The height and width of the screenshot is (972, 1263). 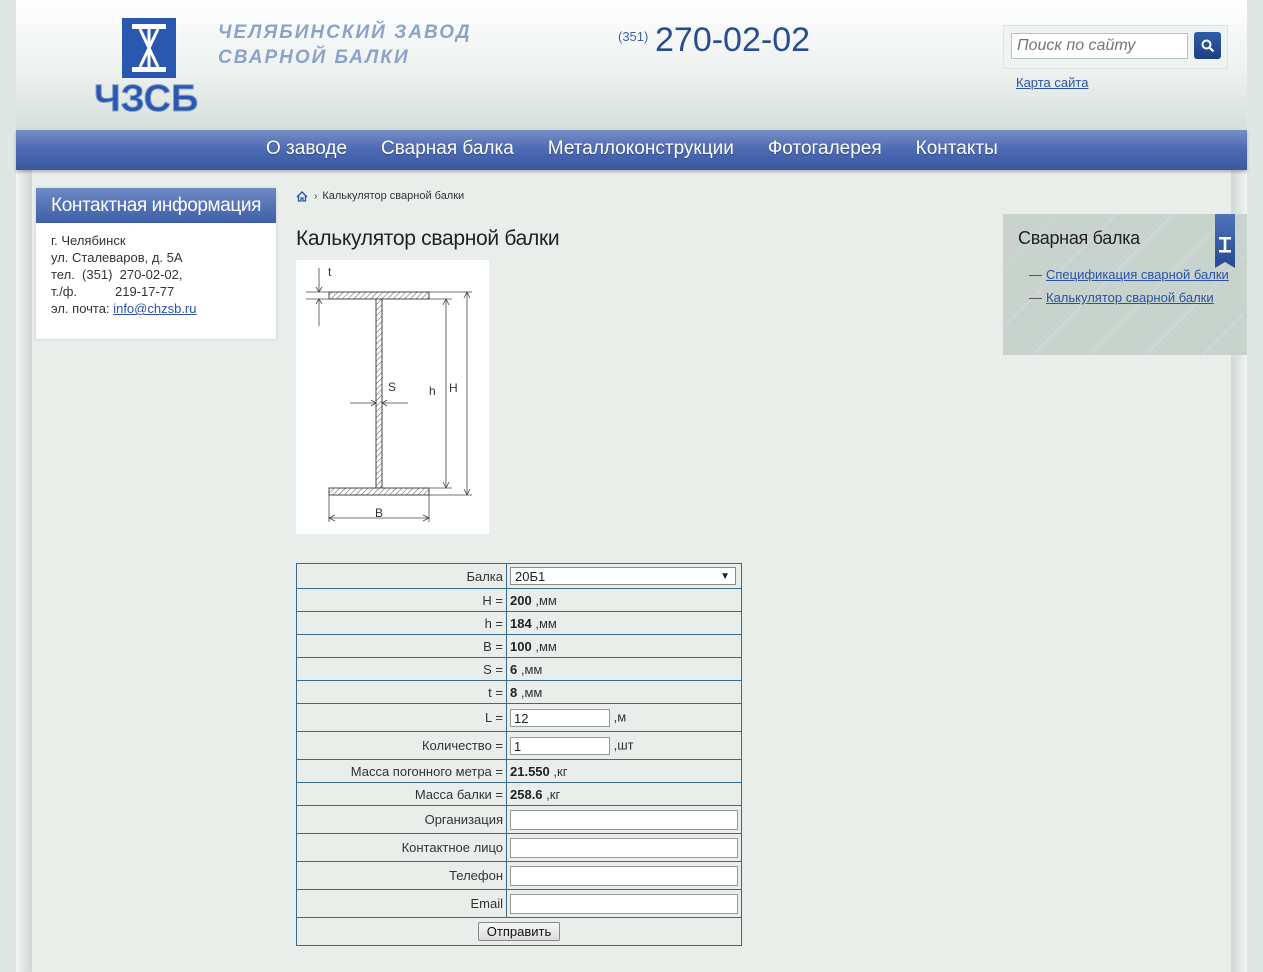 I want to click on search-box, so click(x=1115, y=47).